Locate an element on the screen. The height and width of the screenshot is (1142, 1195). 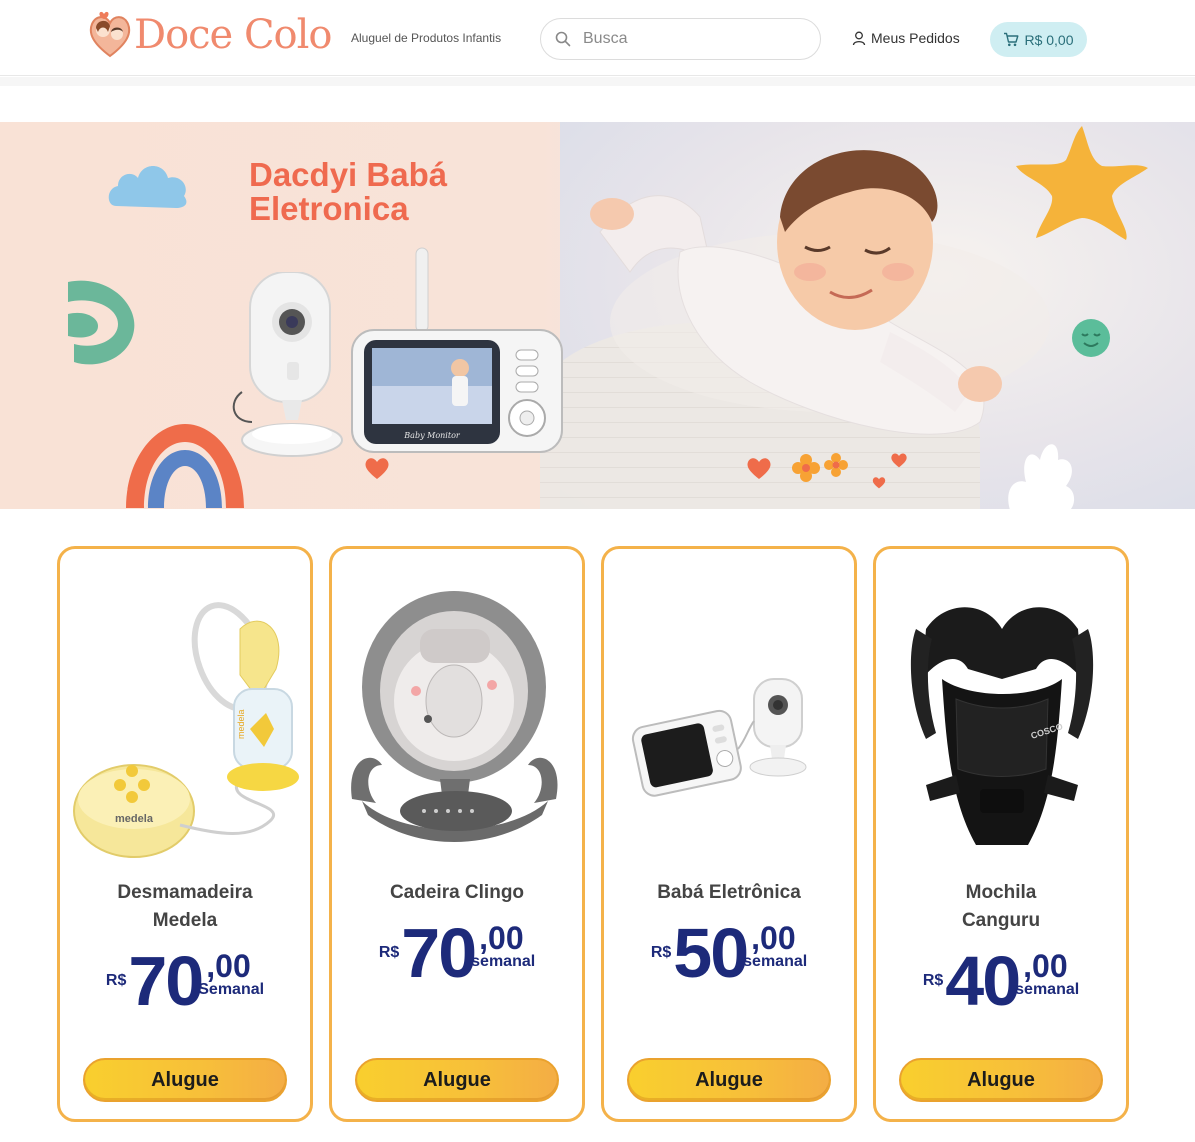
product-price: R$ 70 ,00 semanal is located at coordinates (457, 953).